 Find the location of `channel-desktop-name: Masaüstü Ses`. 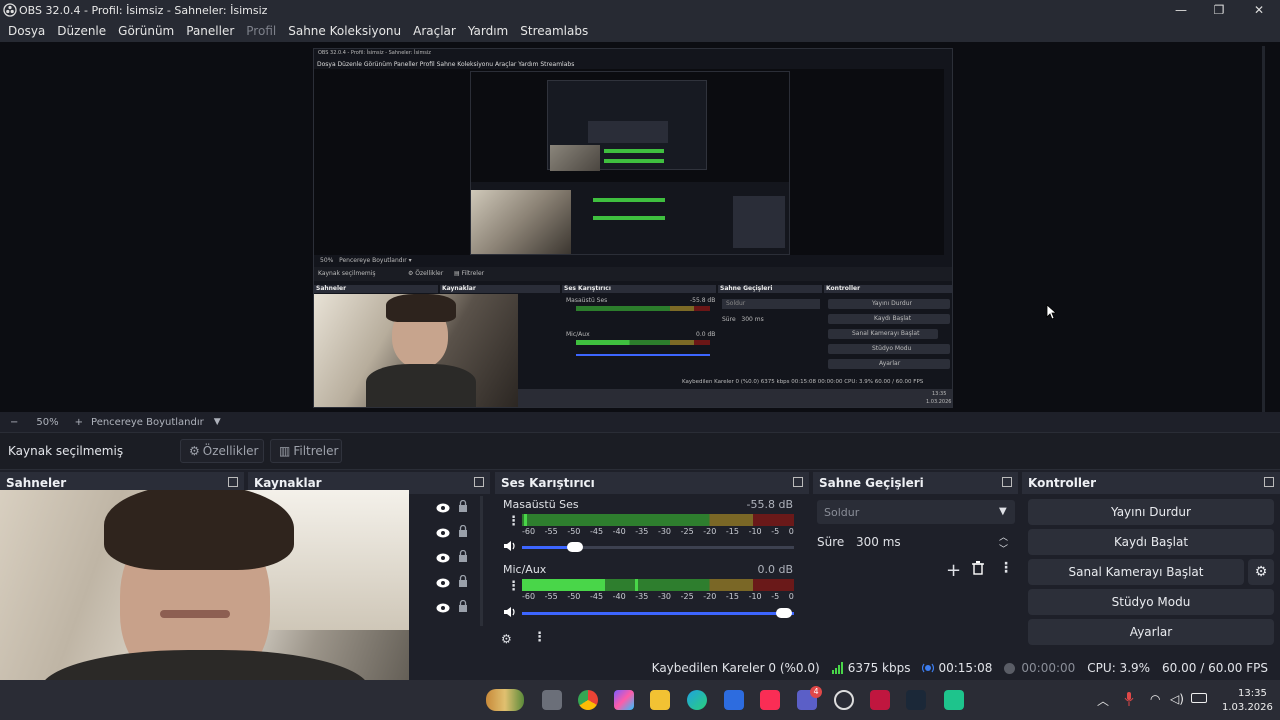

channel-desktop-name: Masaüstü Ses is located at coordinates (541, 504).